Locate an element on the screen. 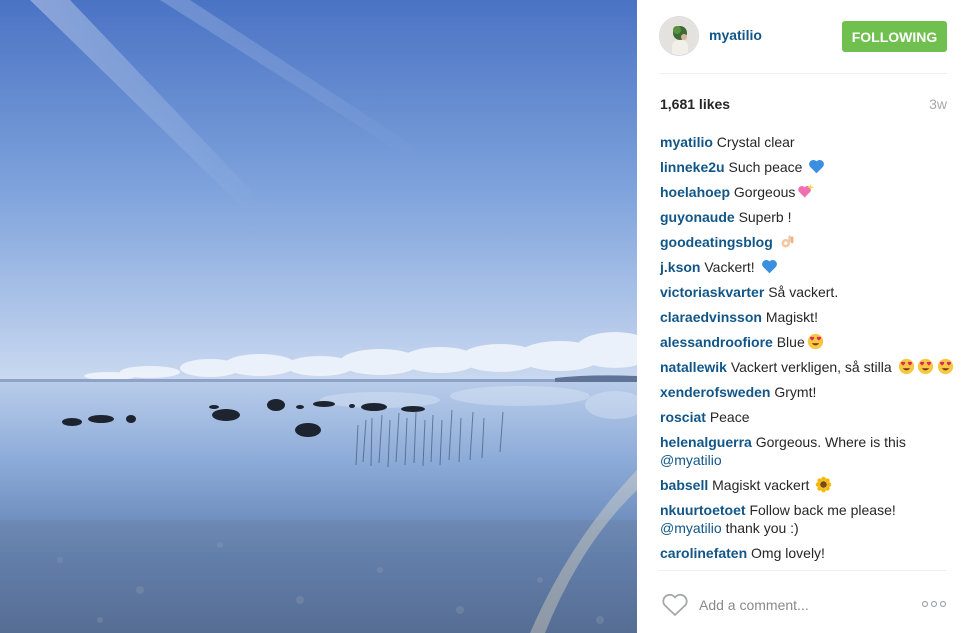 This screenshot has height=633, width=969. comment-text: Peace is located at coordinates (729, 417).